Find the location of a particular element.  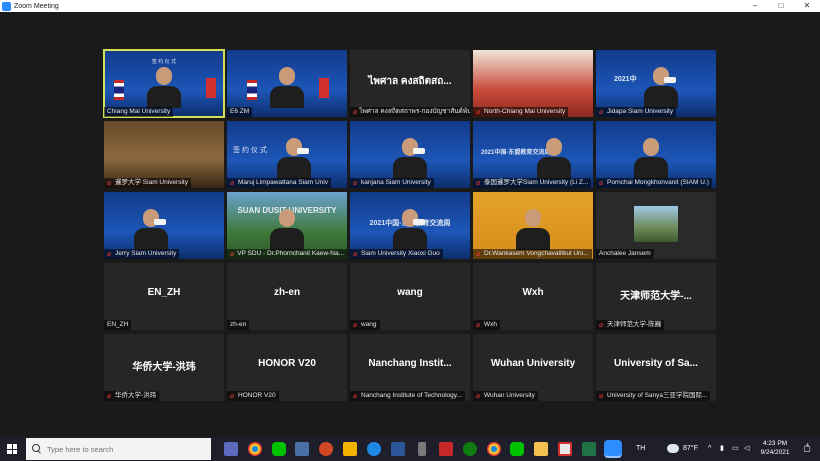

participant-tile: wang ⌀ wang is located at coordinates (410, 296).